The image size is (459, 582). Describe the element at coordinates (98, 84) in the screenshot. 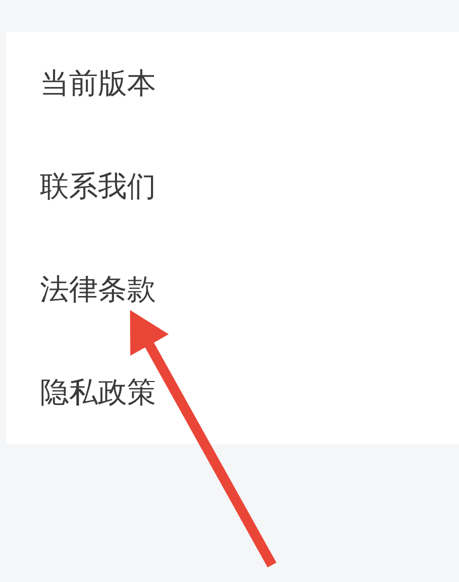

I see `settings-item: 当前版本` at that location.